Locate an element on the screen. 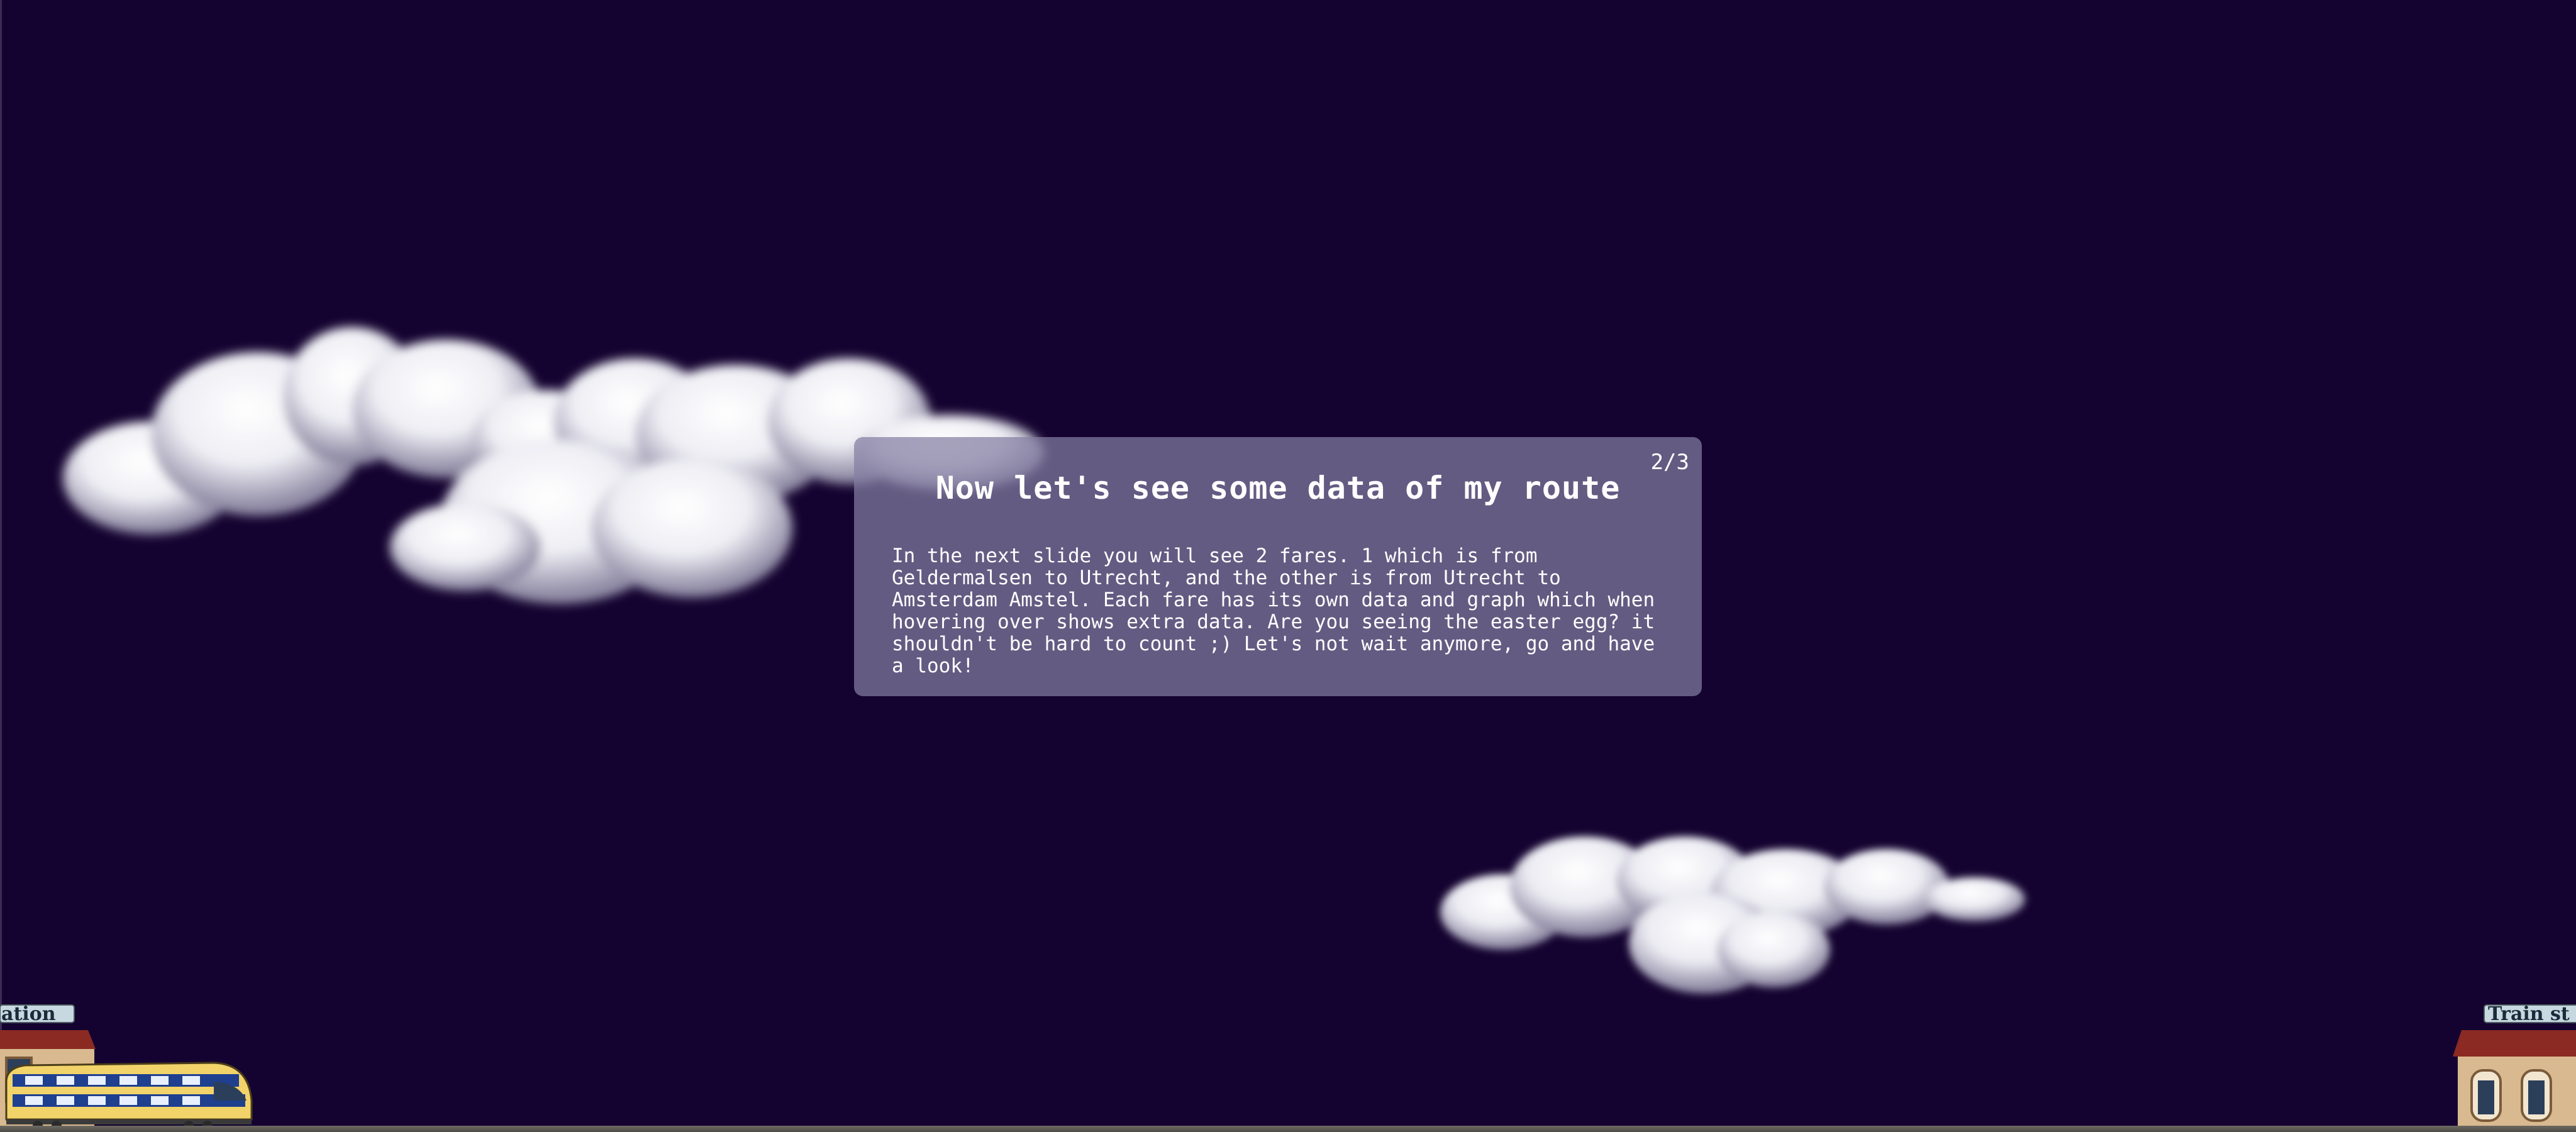  card-title: Now let's see some data of my route is located at coordinates (1278, 488).